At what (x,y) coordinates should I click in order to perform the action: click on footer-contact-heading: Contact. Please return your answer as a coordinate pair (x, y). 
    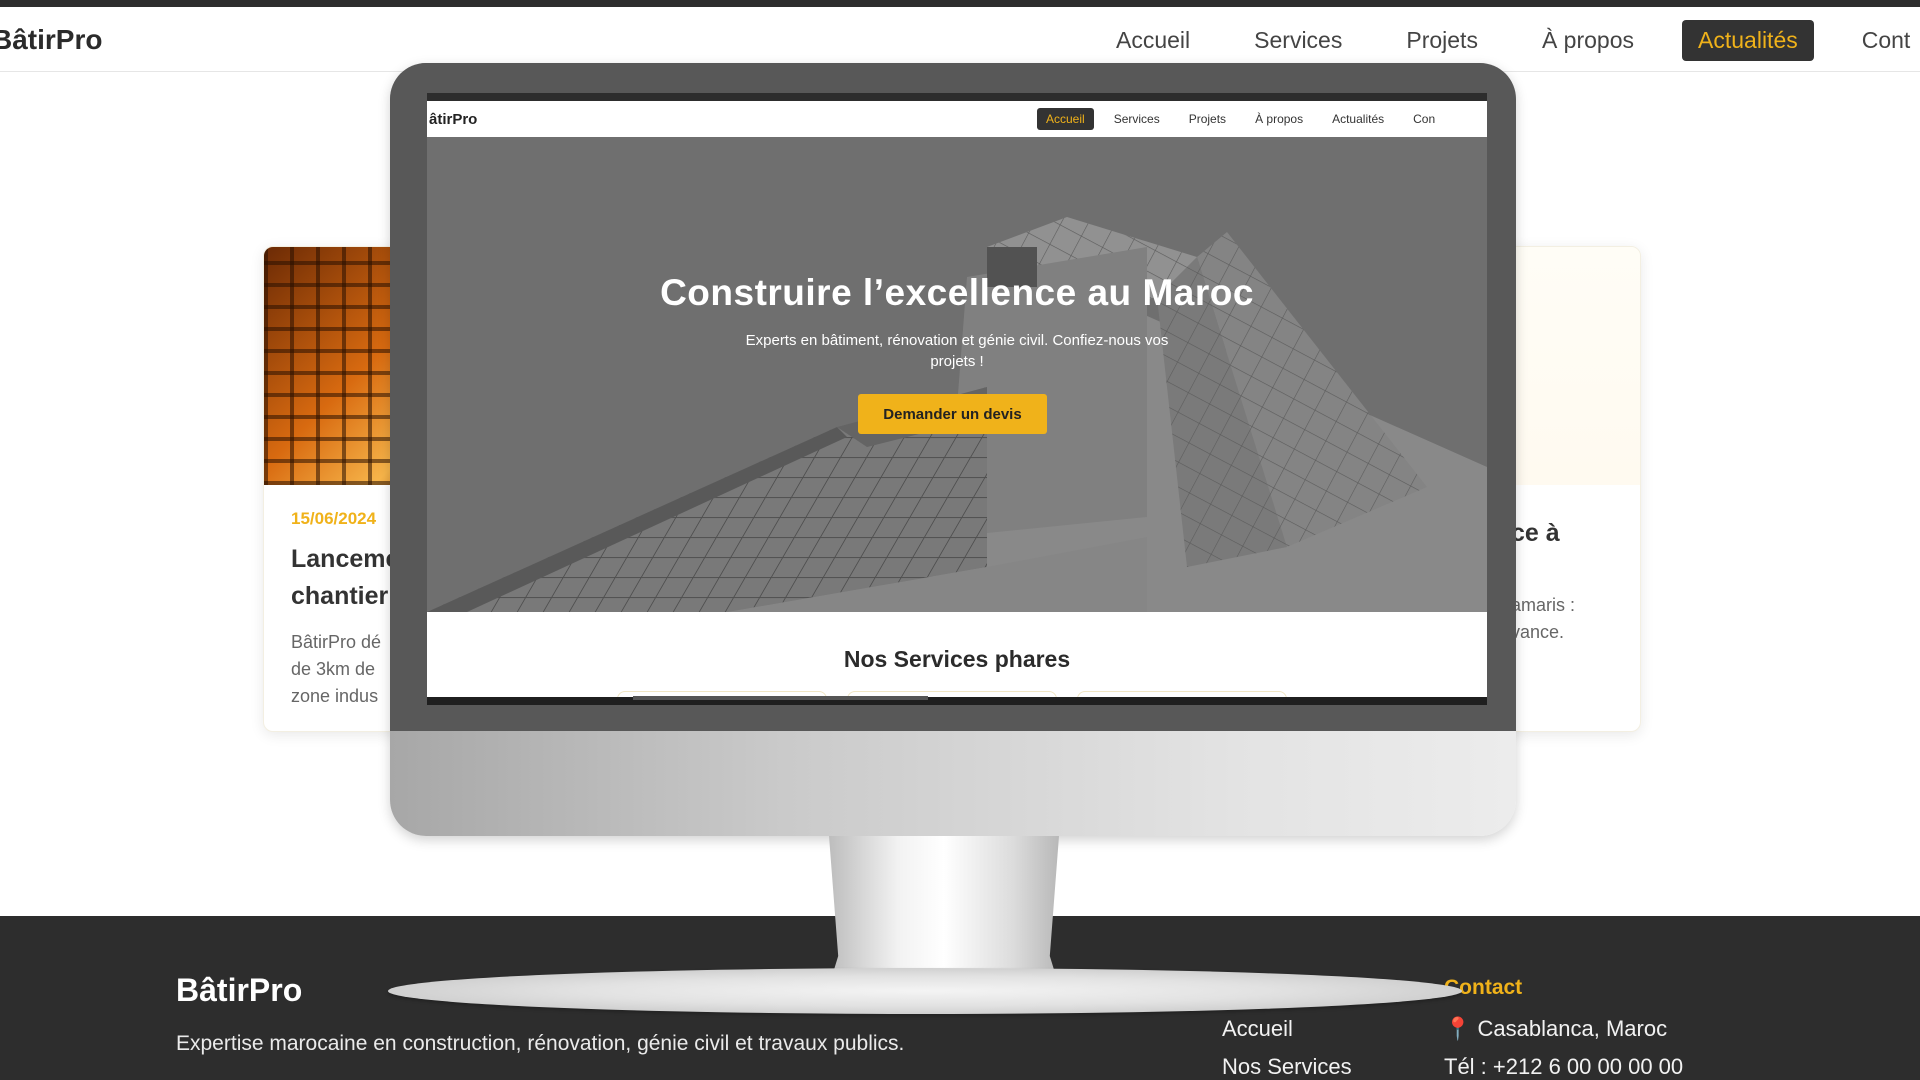
    Looking at the image, I should click on (1483, 987).